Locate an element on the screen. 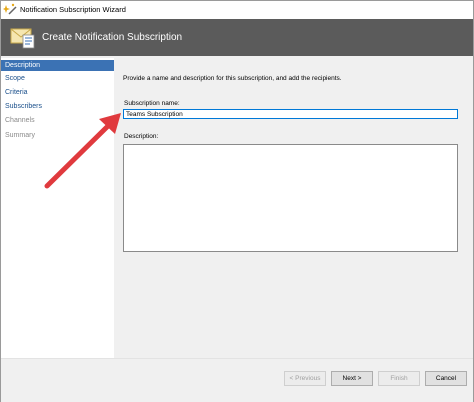  wizard-sparkle-icon is located at coordinates (10, 9).